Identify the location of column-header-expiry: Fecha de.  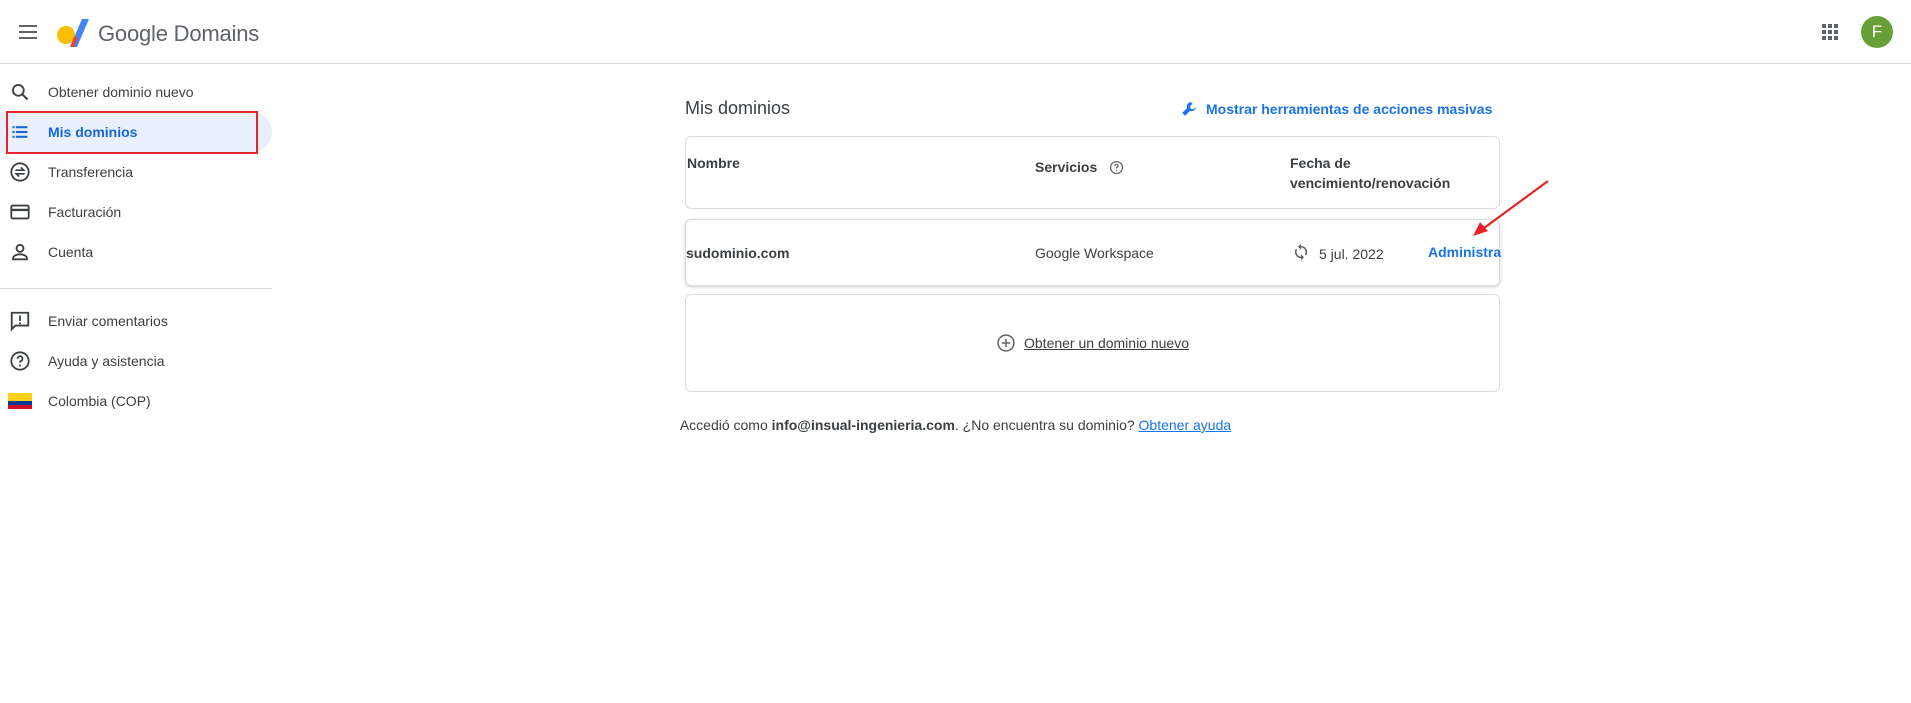
(1320, 163).